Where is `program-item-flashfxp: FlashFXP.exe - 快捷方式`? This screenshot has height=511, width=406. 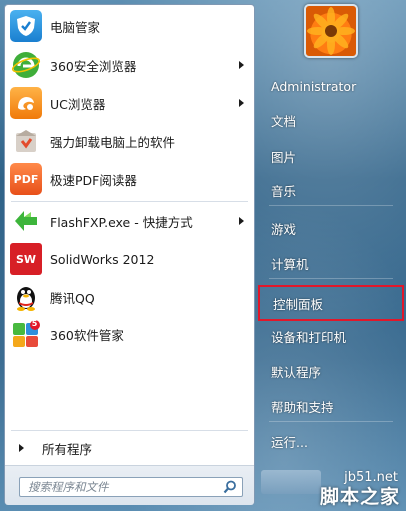 program-item-flashfxp: FlashFXP.exe - 快捷方式 is located at coordinates (129, 221).